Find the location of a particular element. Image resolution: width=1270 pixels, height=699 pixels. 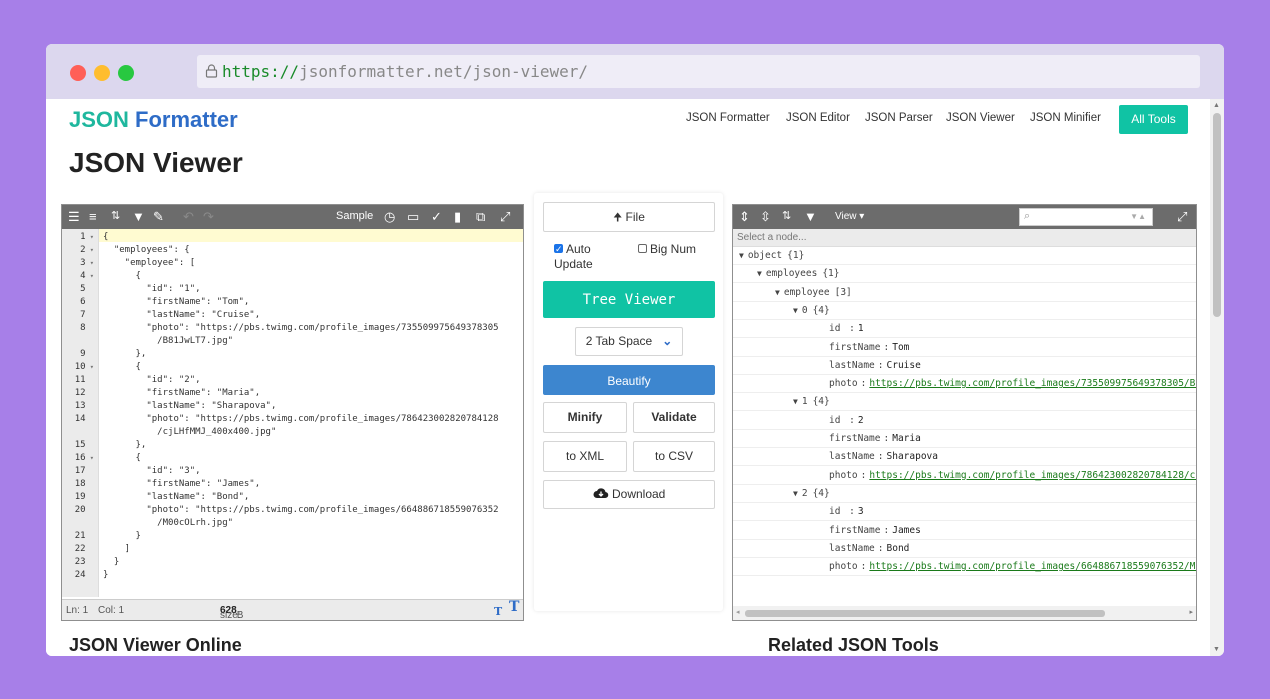

address-bar: https://jsonformatter.net/json-viewer/ is located at coordinates (698, 71).